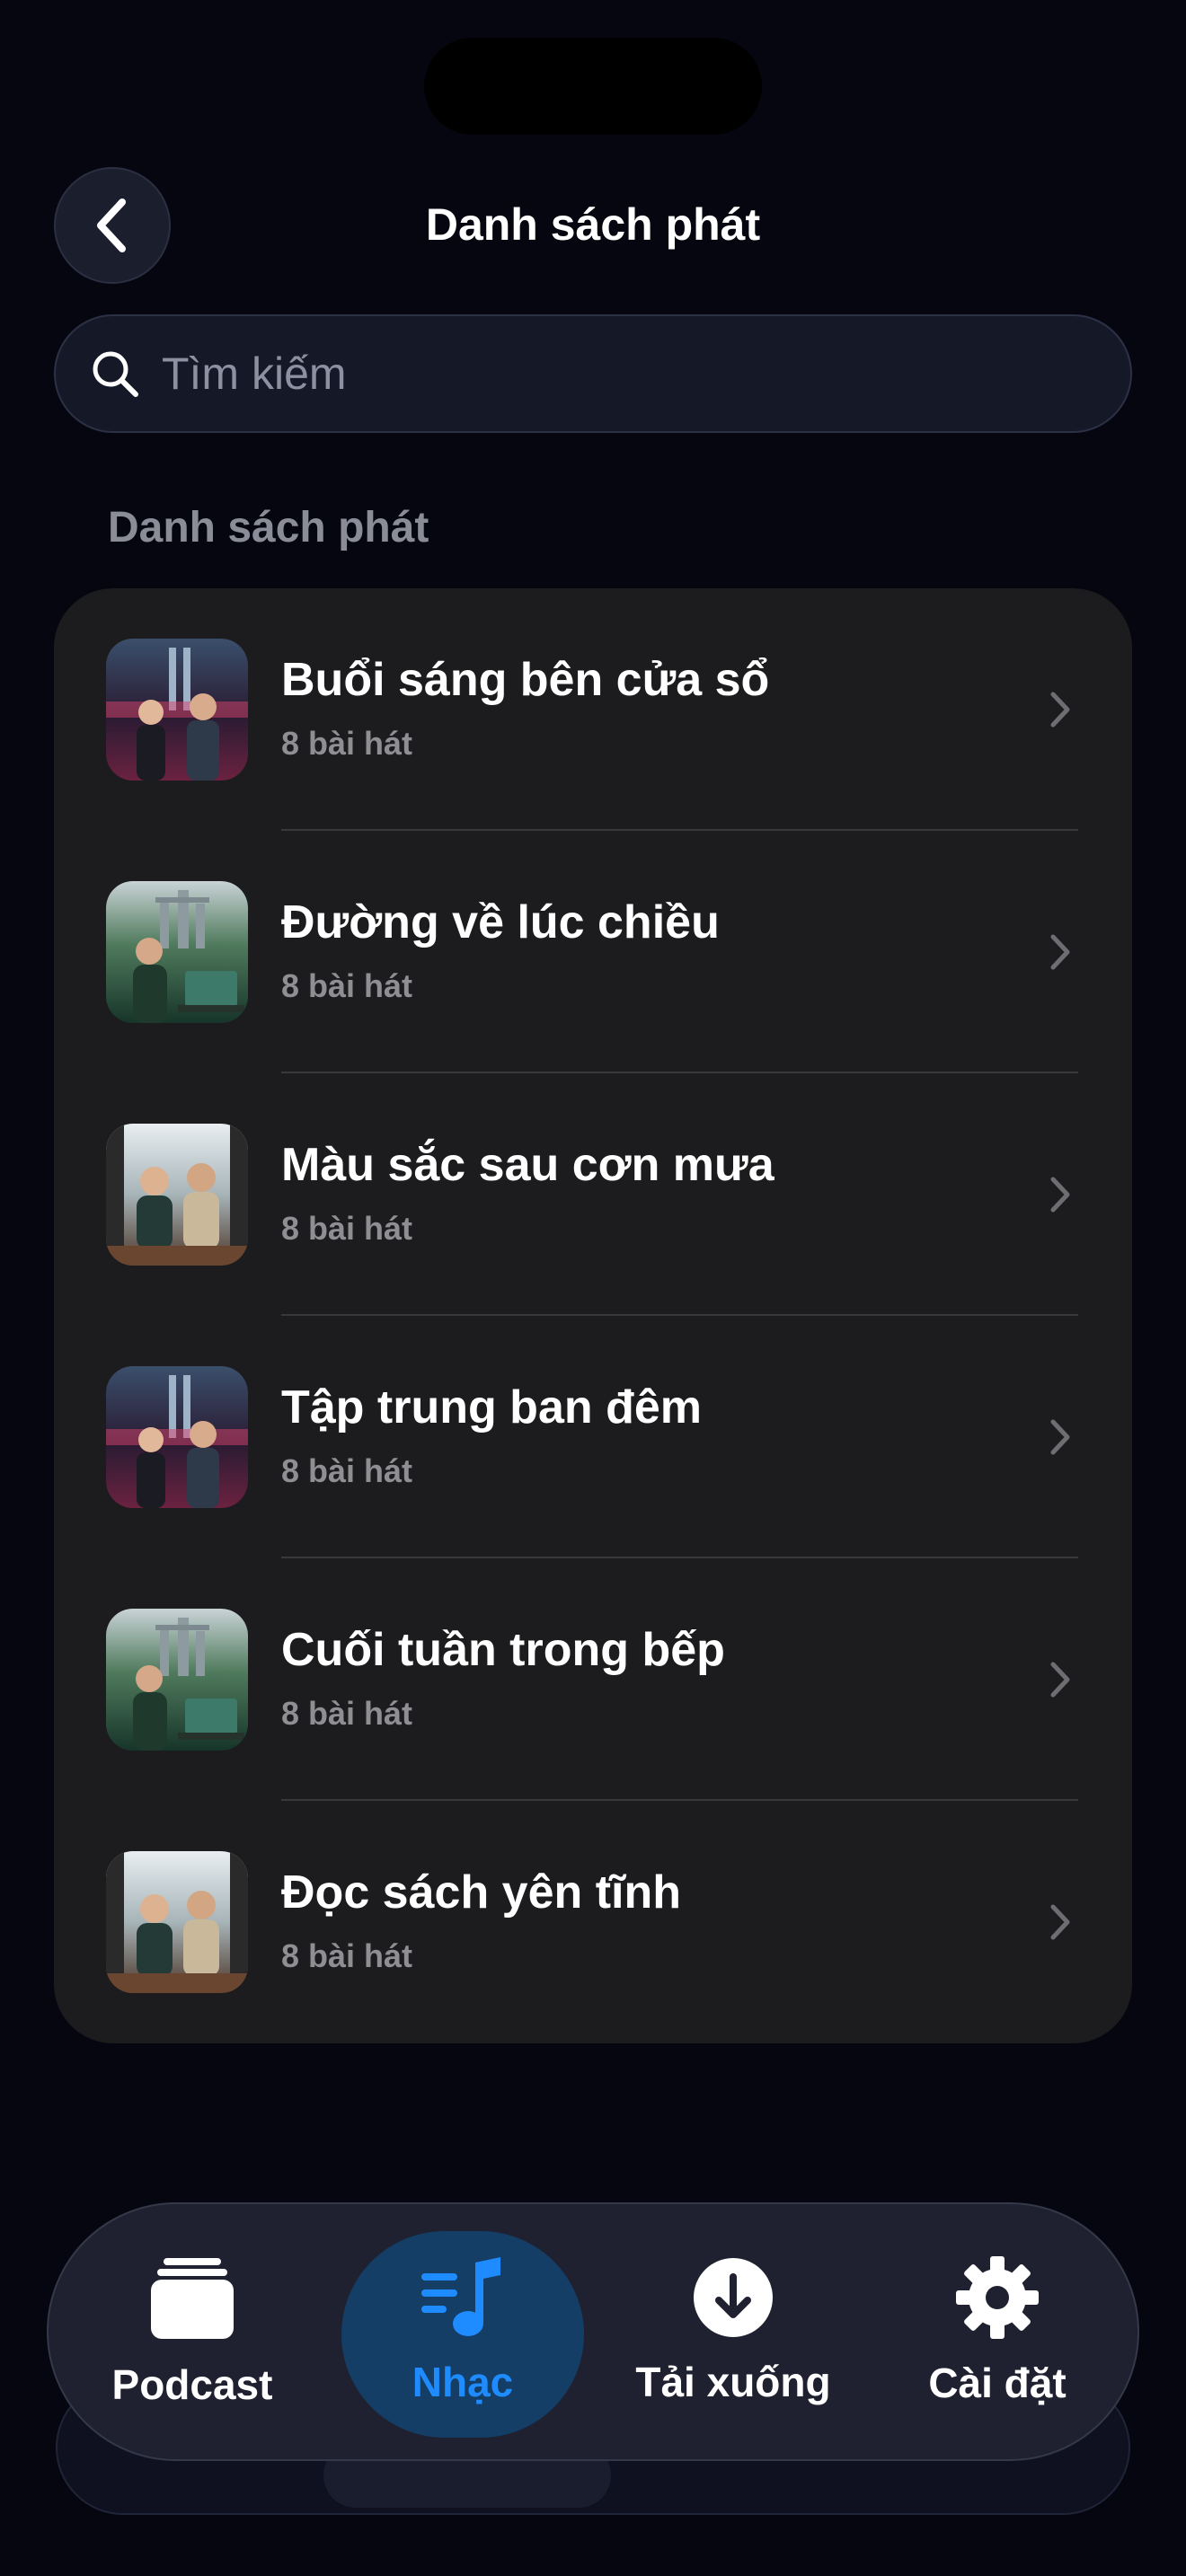  What do you see at coordinates (593, 224) in the screenshot?
I see `page-title: Danh sách phát` at bounding box center [593, 224].